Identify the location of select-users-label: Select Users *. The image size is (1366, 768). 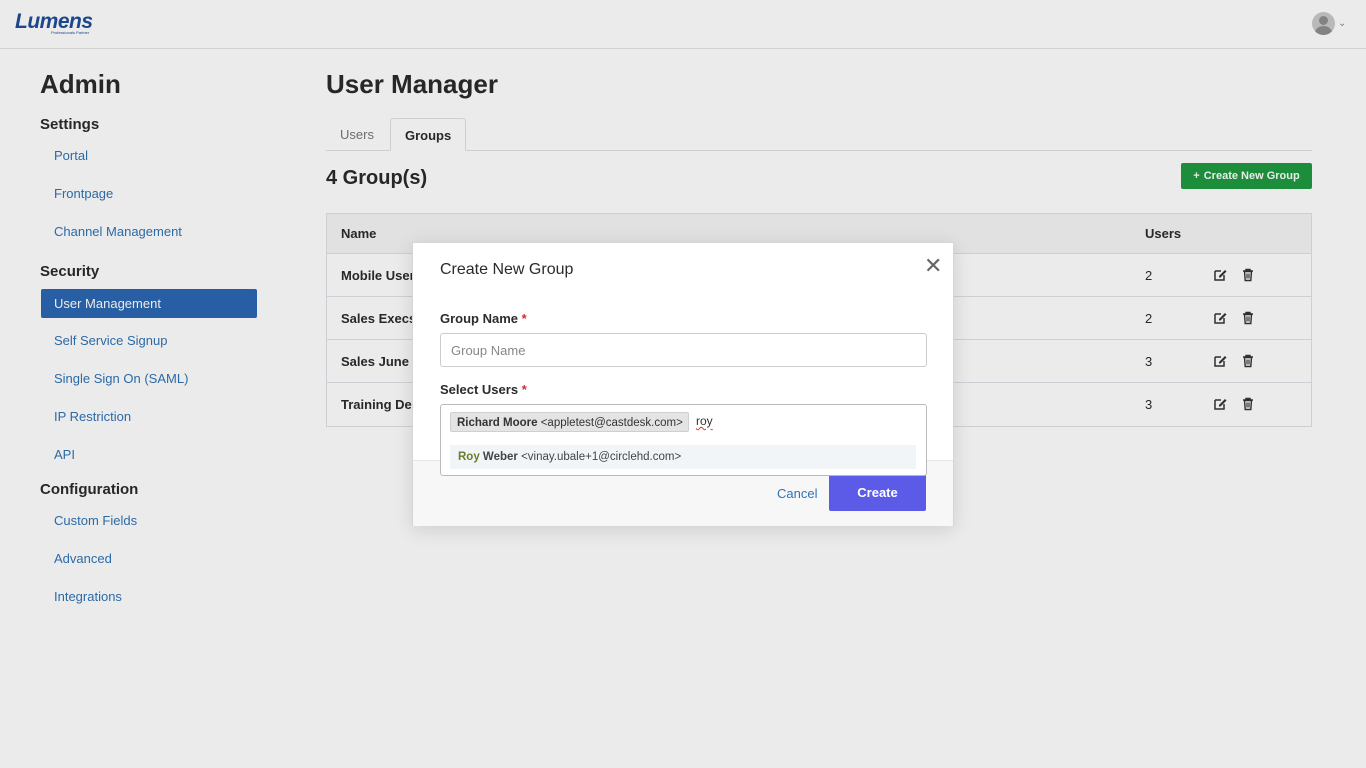
(483, 389).